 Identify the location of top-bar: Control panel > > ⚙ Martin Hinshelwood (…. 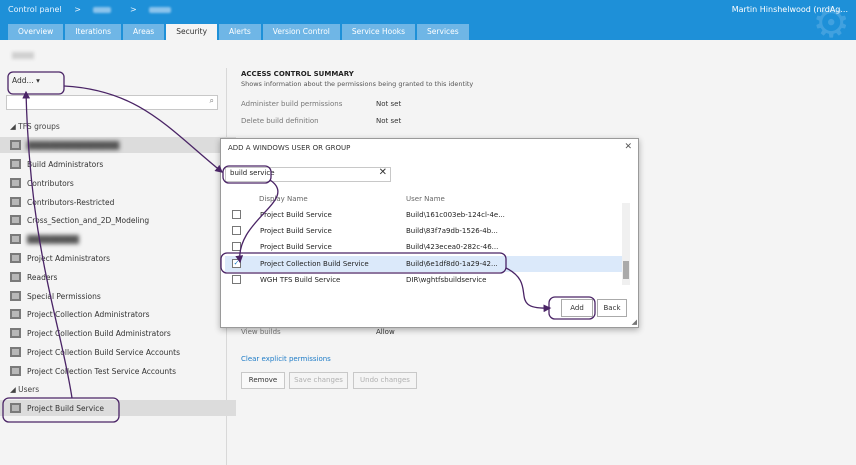
(428, 22).